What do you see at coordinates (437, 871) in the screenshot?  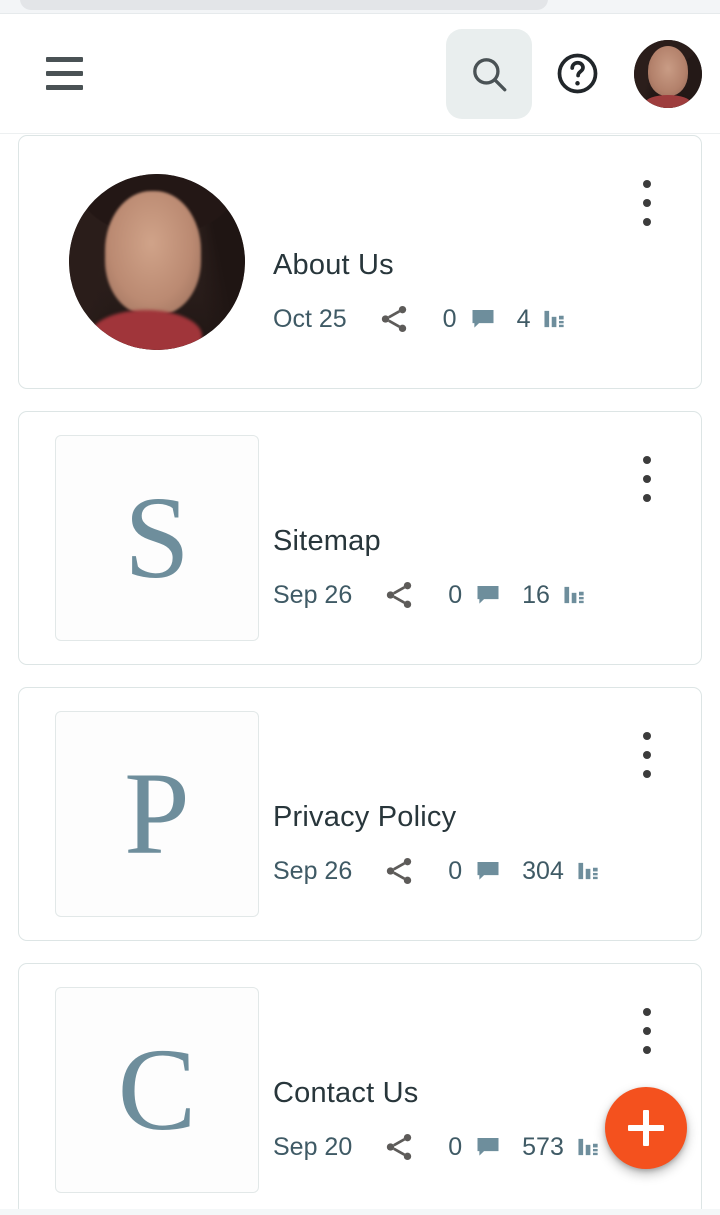 I see `post-meta: Sep 26 0 304` at bounding box center [437, 871].